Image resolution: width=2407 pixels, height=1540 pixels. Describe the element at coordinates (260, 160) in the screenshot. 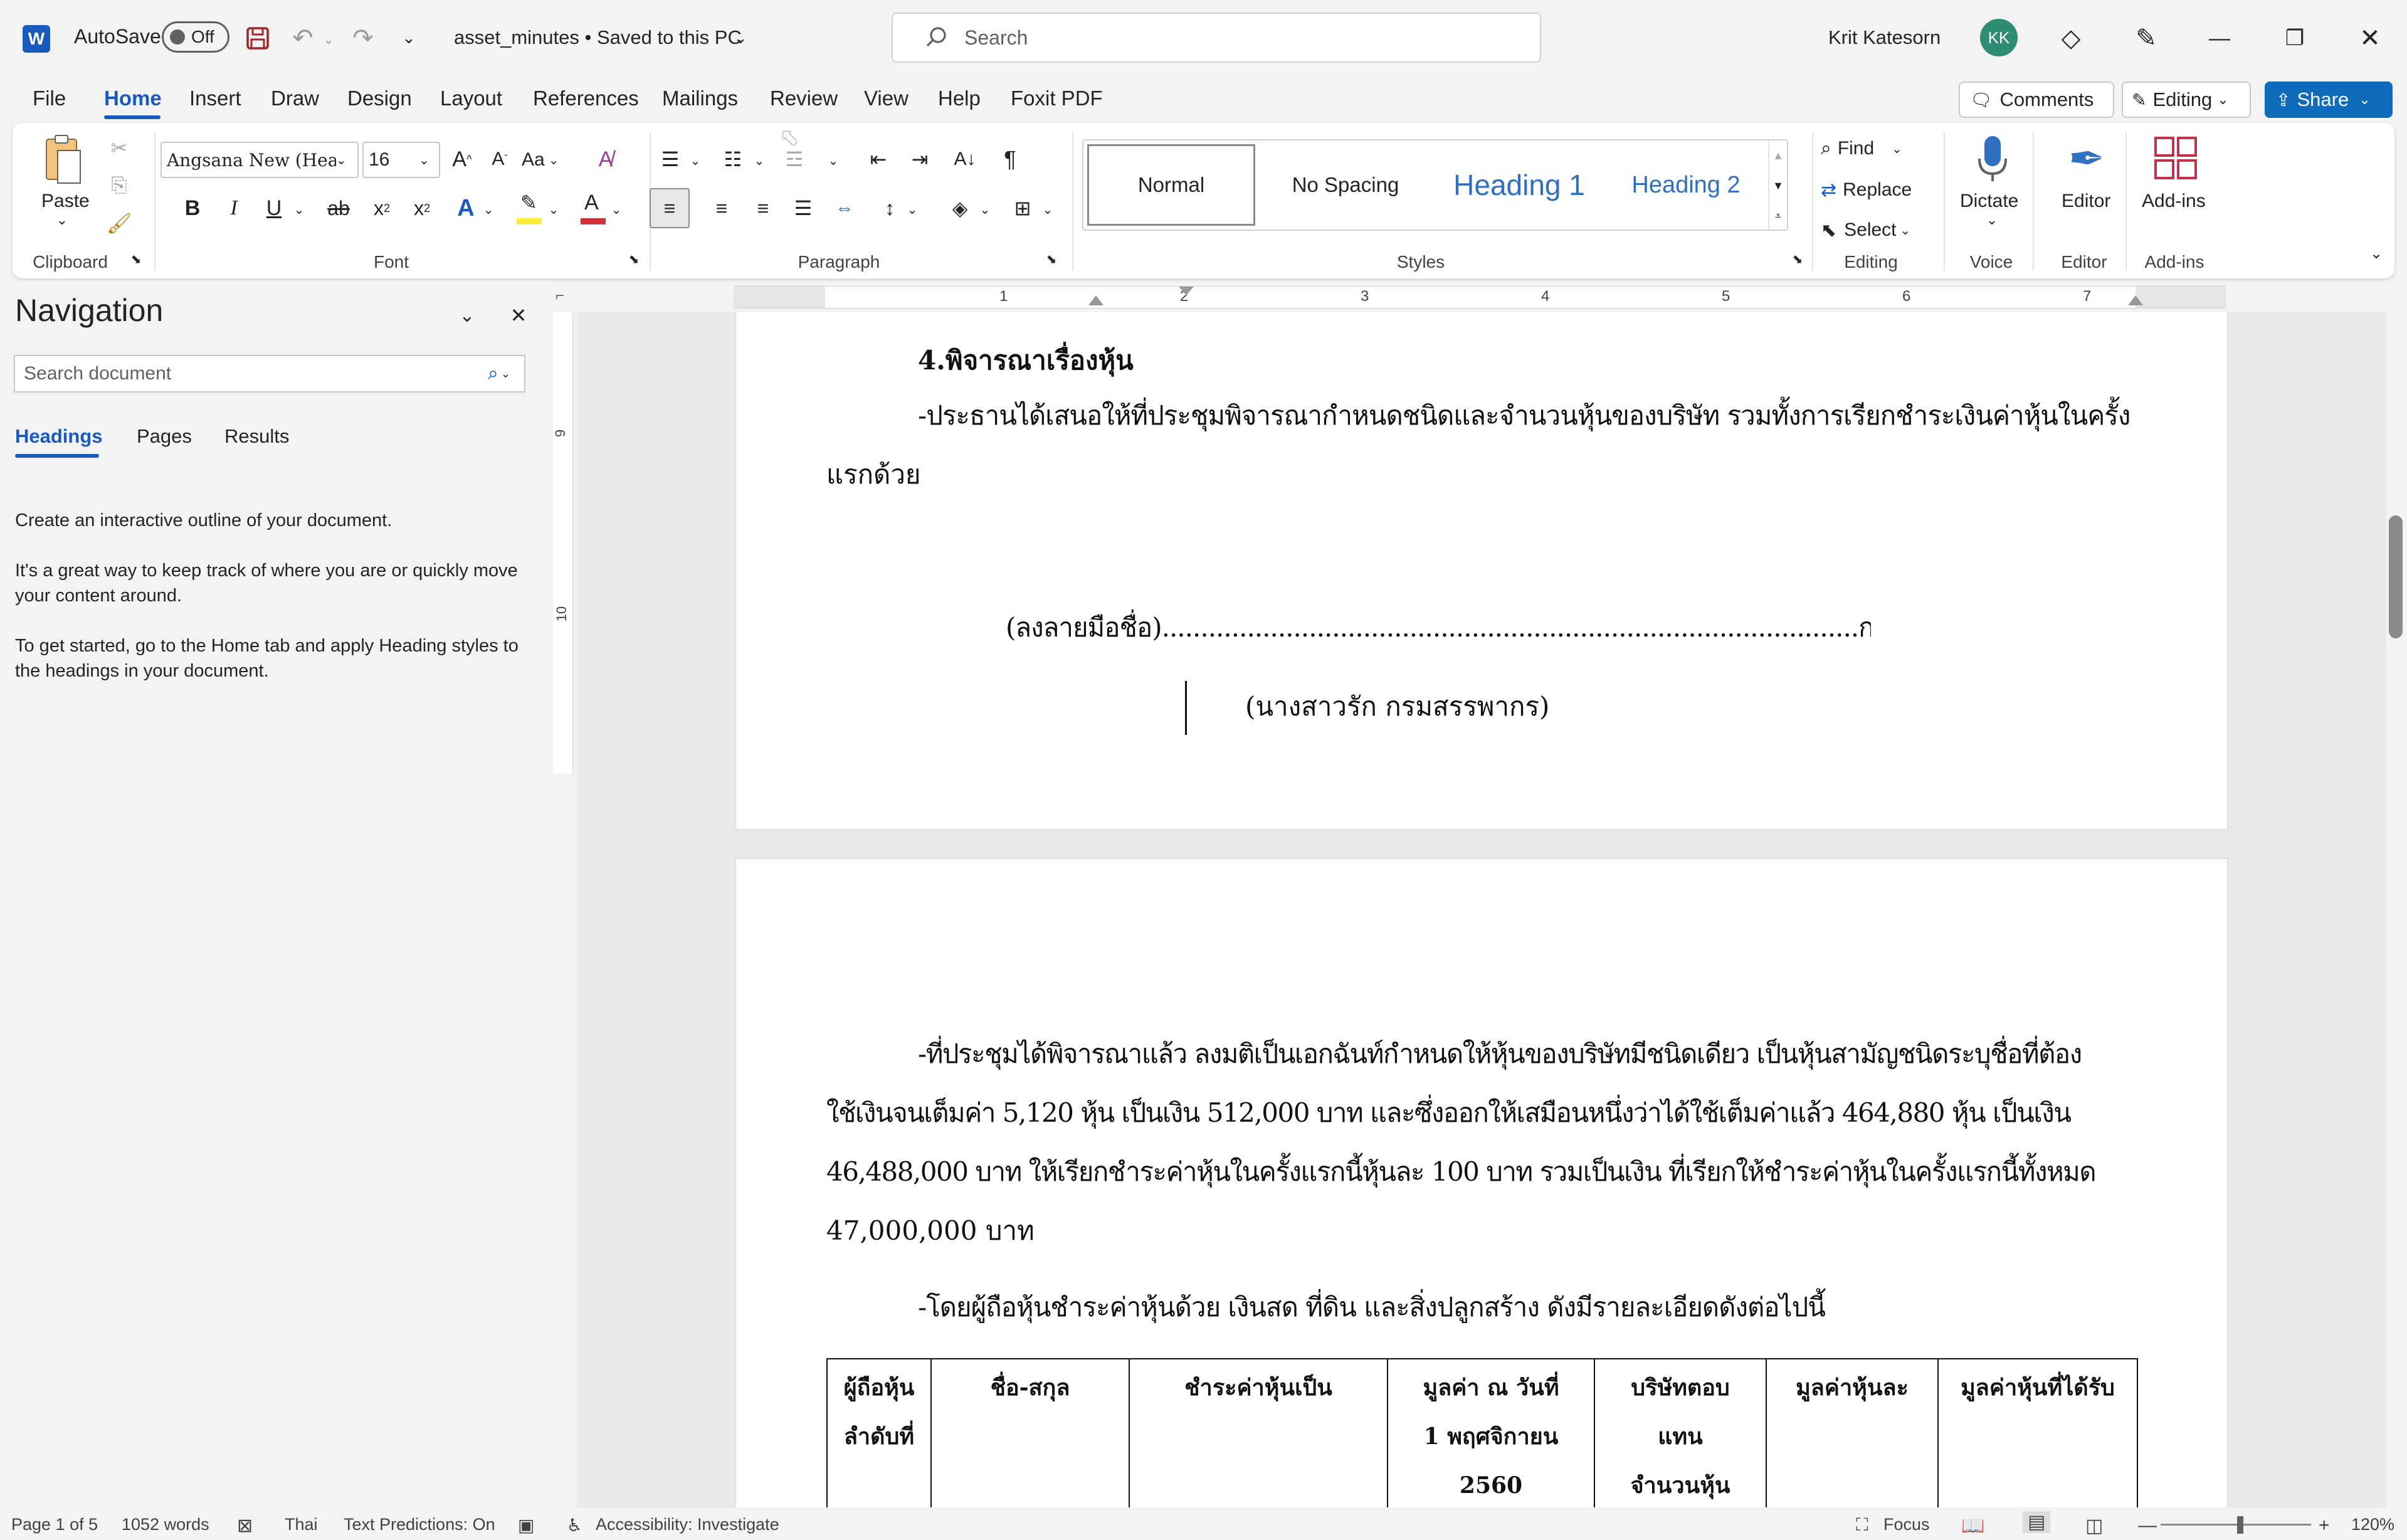

I see `font-name-select: Angsana New (Headi ⌄` at that location.